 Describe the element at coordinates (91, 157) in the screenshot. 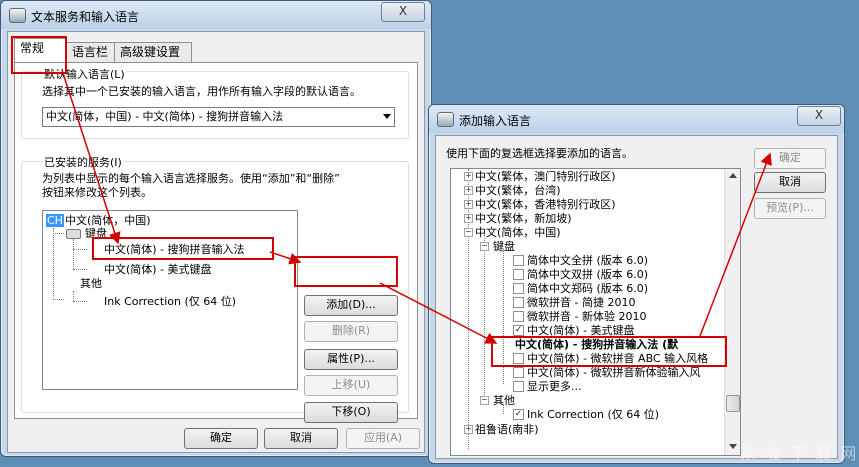

I see `arrow-tab-to-item` at that location.